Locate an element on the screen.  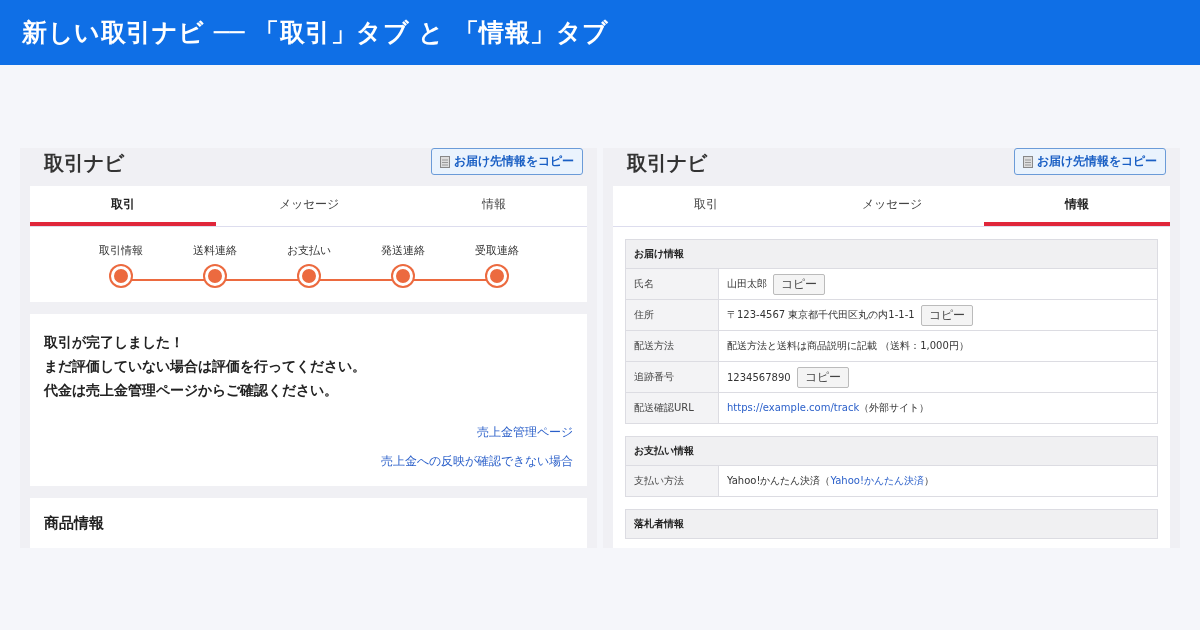
link: 売上金への反映が確認できない場合 is located at coordinates (477, 461).